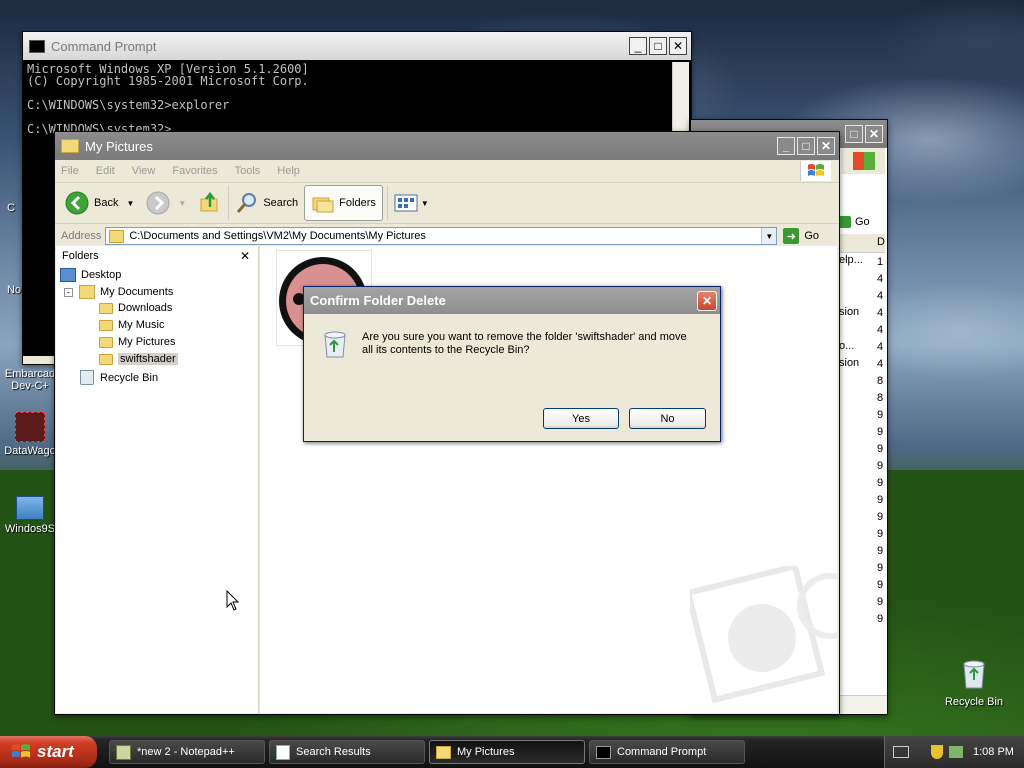 Image resolution: width=1024 pixels, height=768 pixels. I want to click on safely-remove-hardware-icon, so click(956, 752).